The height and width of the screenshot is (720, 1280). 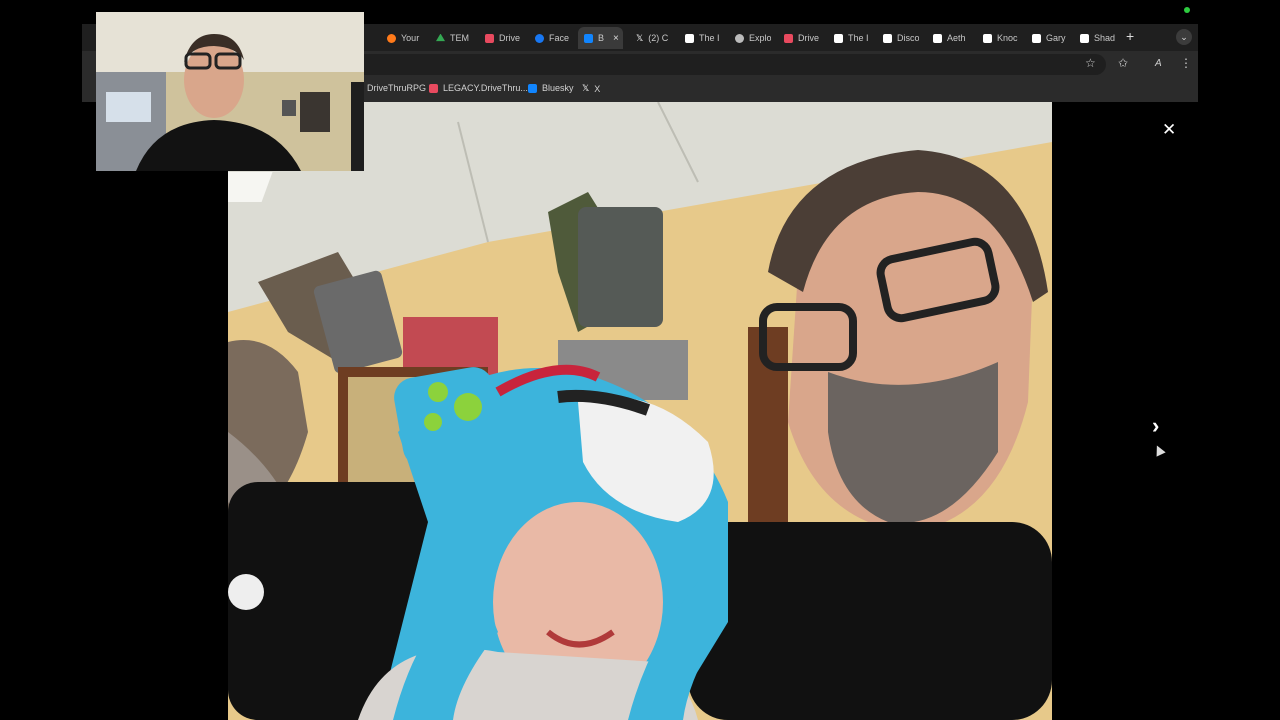 I want to click on tab-16: Shad, so click(x=1098, y=38).